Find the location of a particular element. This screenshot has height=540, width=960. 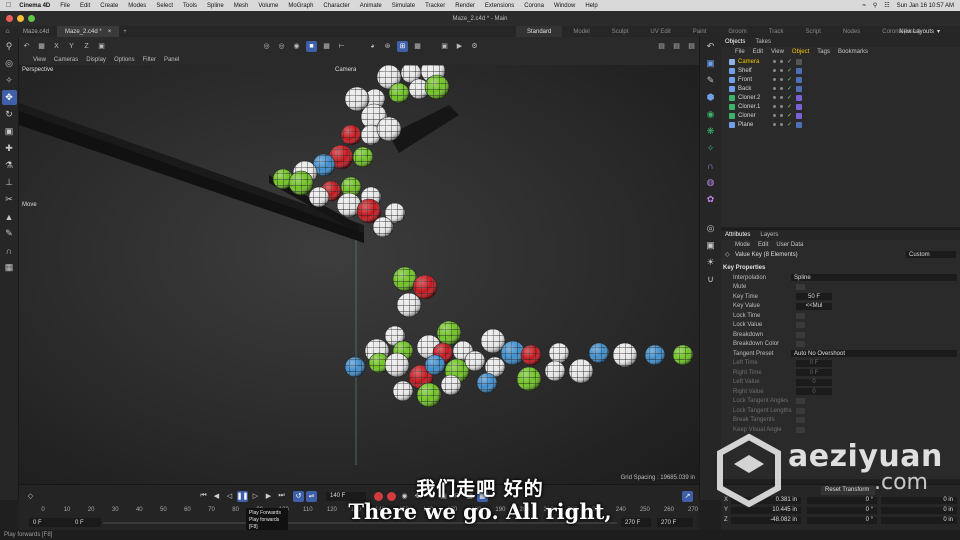

zoom-tool-icon: ⚲ is located at coordinates (9, 46).